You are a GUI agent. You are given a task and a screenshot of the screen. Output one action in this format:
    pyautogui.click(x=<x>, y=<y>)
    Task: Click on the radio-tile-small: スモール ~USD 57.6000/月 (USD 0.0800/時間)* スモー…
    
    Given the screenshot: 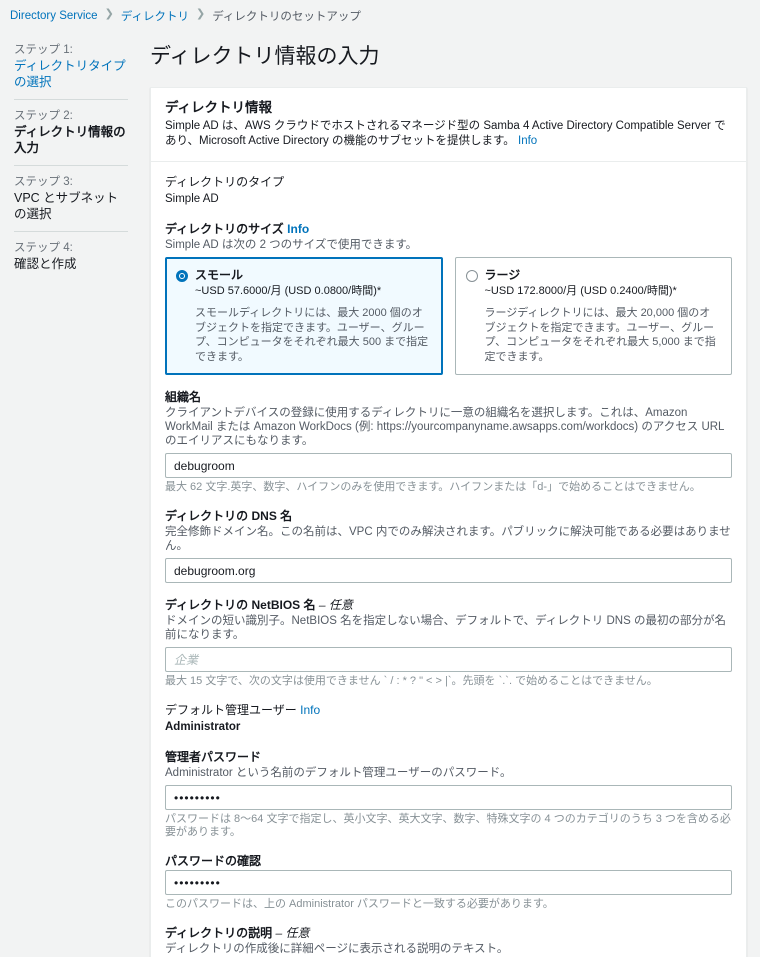 What is the action you would take?
    pyautogui.click(x=304, y=316)
    